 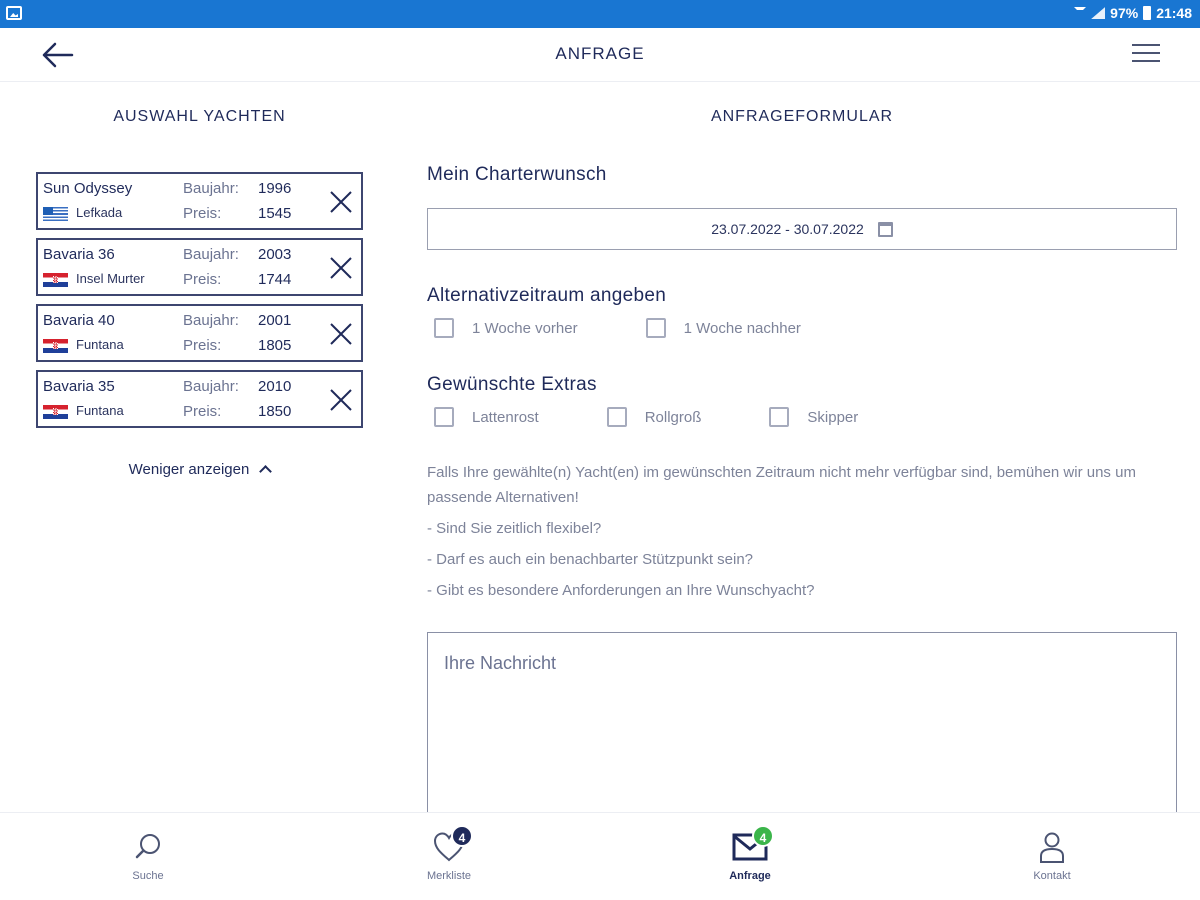 What do you see at coordinates (448, 876) in the screenshot?
I see `nav-label: Merkliste` at bounding box center [448, 876].